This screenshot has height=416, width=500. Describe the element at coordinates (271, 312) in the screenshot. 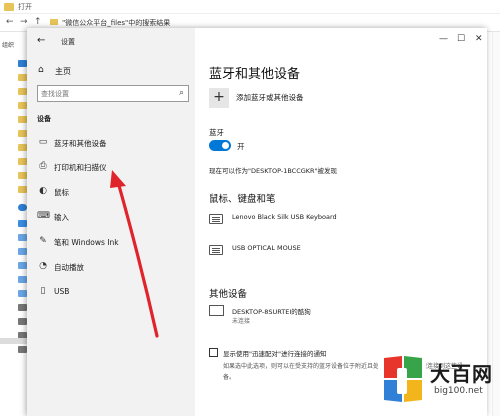

I see `device-name: DESKTOP-8SURTEI的酷狗` at that location.